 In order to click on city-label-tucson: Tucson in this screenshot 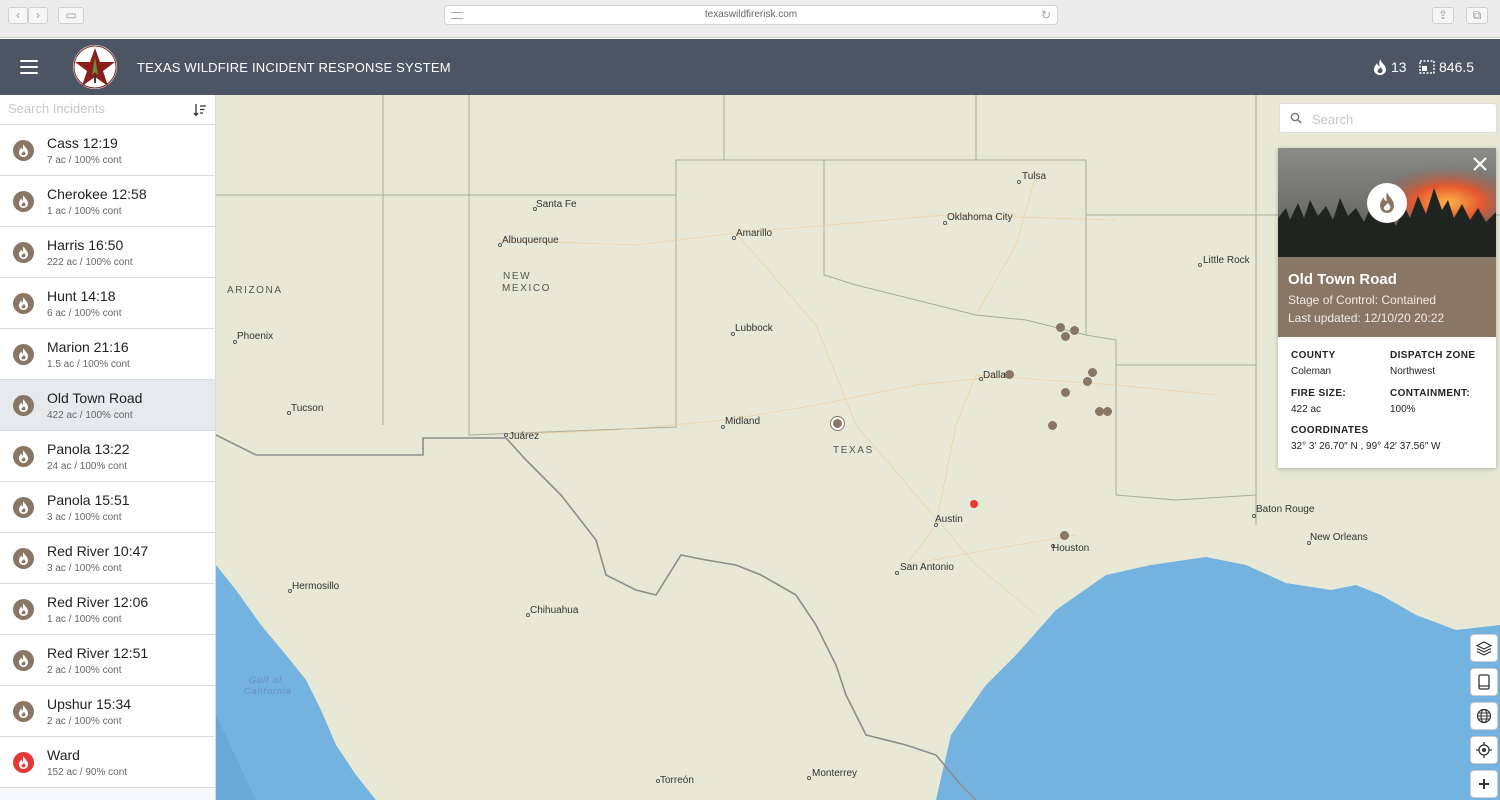, I will do `click(307, 408)`.